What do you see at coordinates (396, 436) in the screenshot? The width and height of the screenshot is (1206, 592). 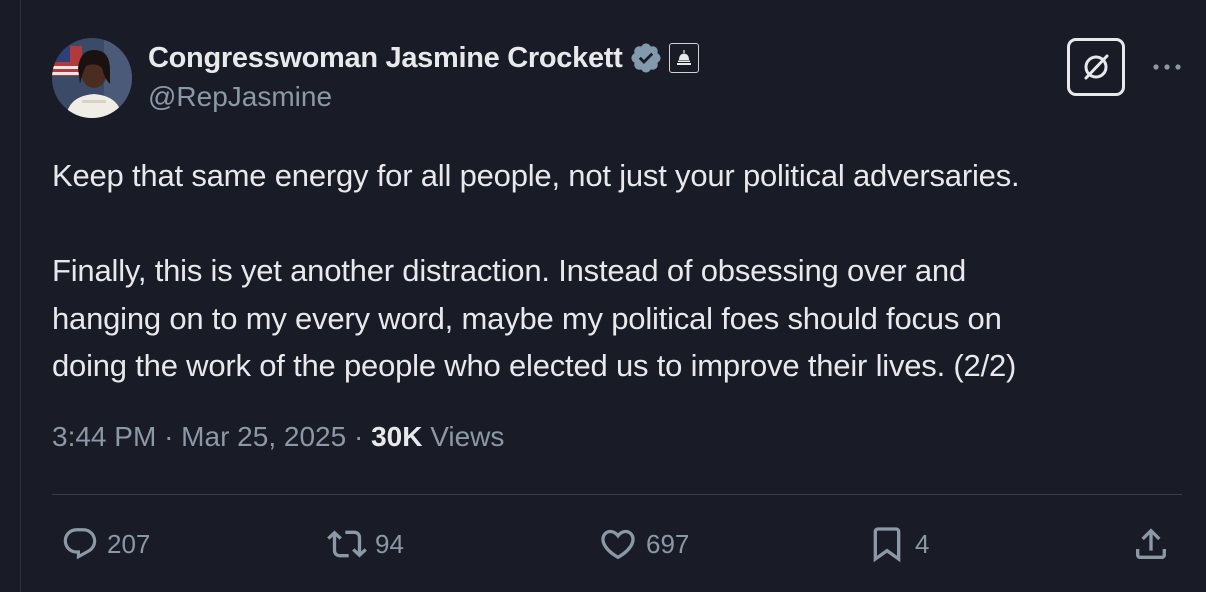 I see `views-count: 30K` at bounding box center [396, 436].